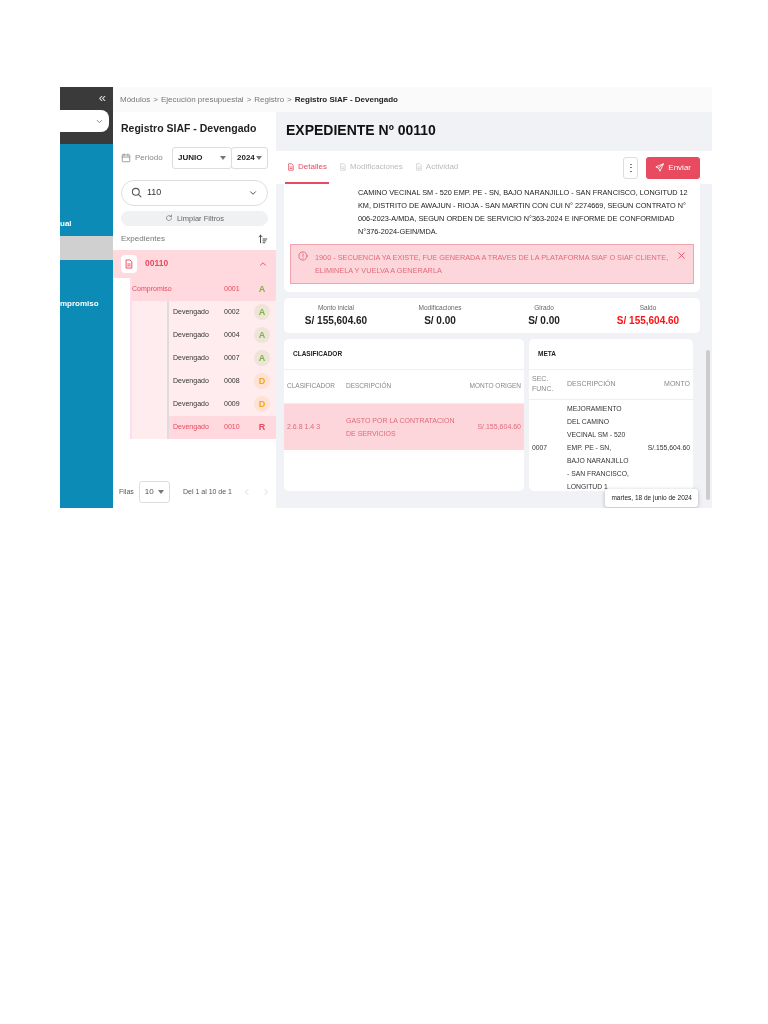  Describe the element at coordinates (143, 238) in the screenshot. I see `list-header: Expedientes` at that location.